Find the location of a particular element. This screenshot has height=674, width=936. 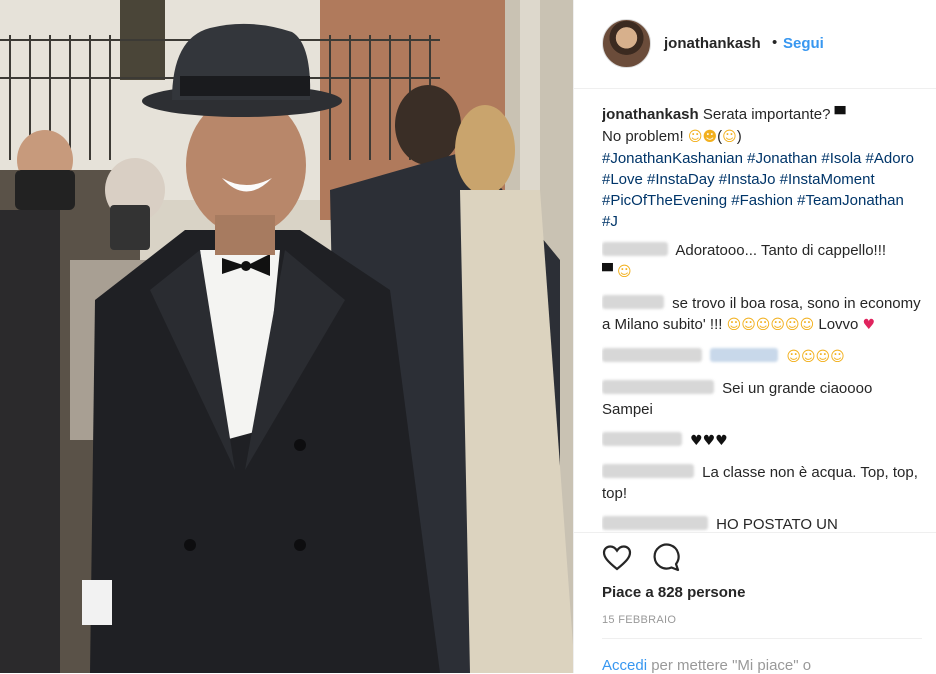

laughing-emoji-icon: ☺☺☺☺ is located at coordinates (815, 357).